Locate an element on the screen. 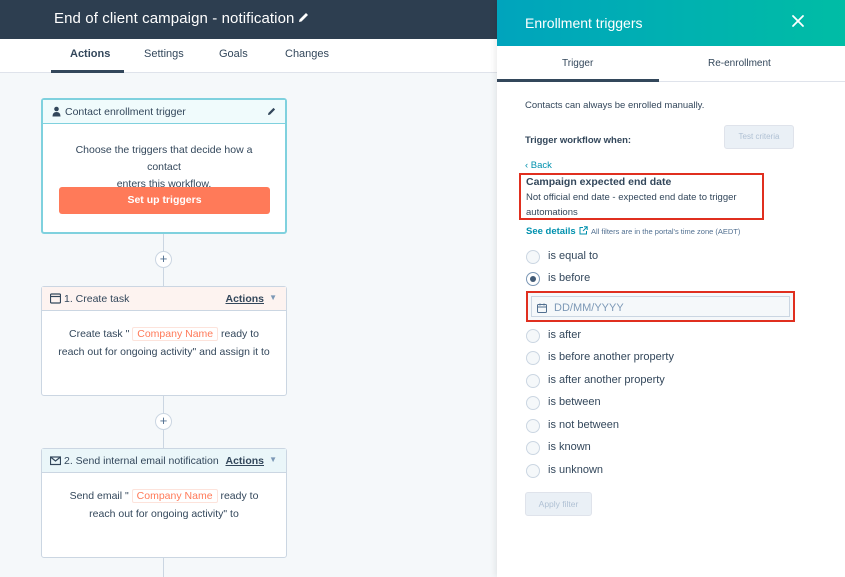 This screenshot has width=845, height=577. option-label: is before another property is located at coordinates (611, 357).